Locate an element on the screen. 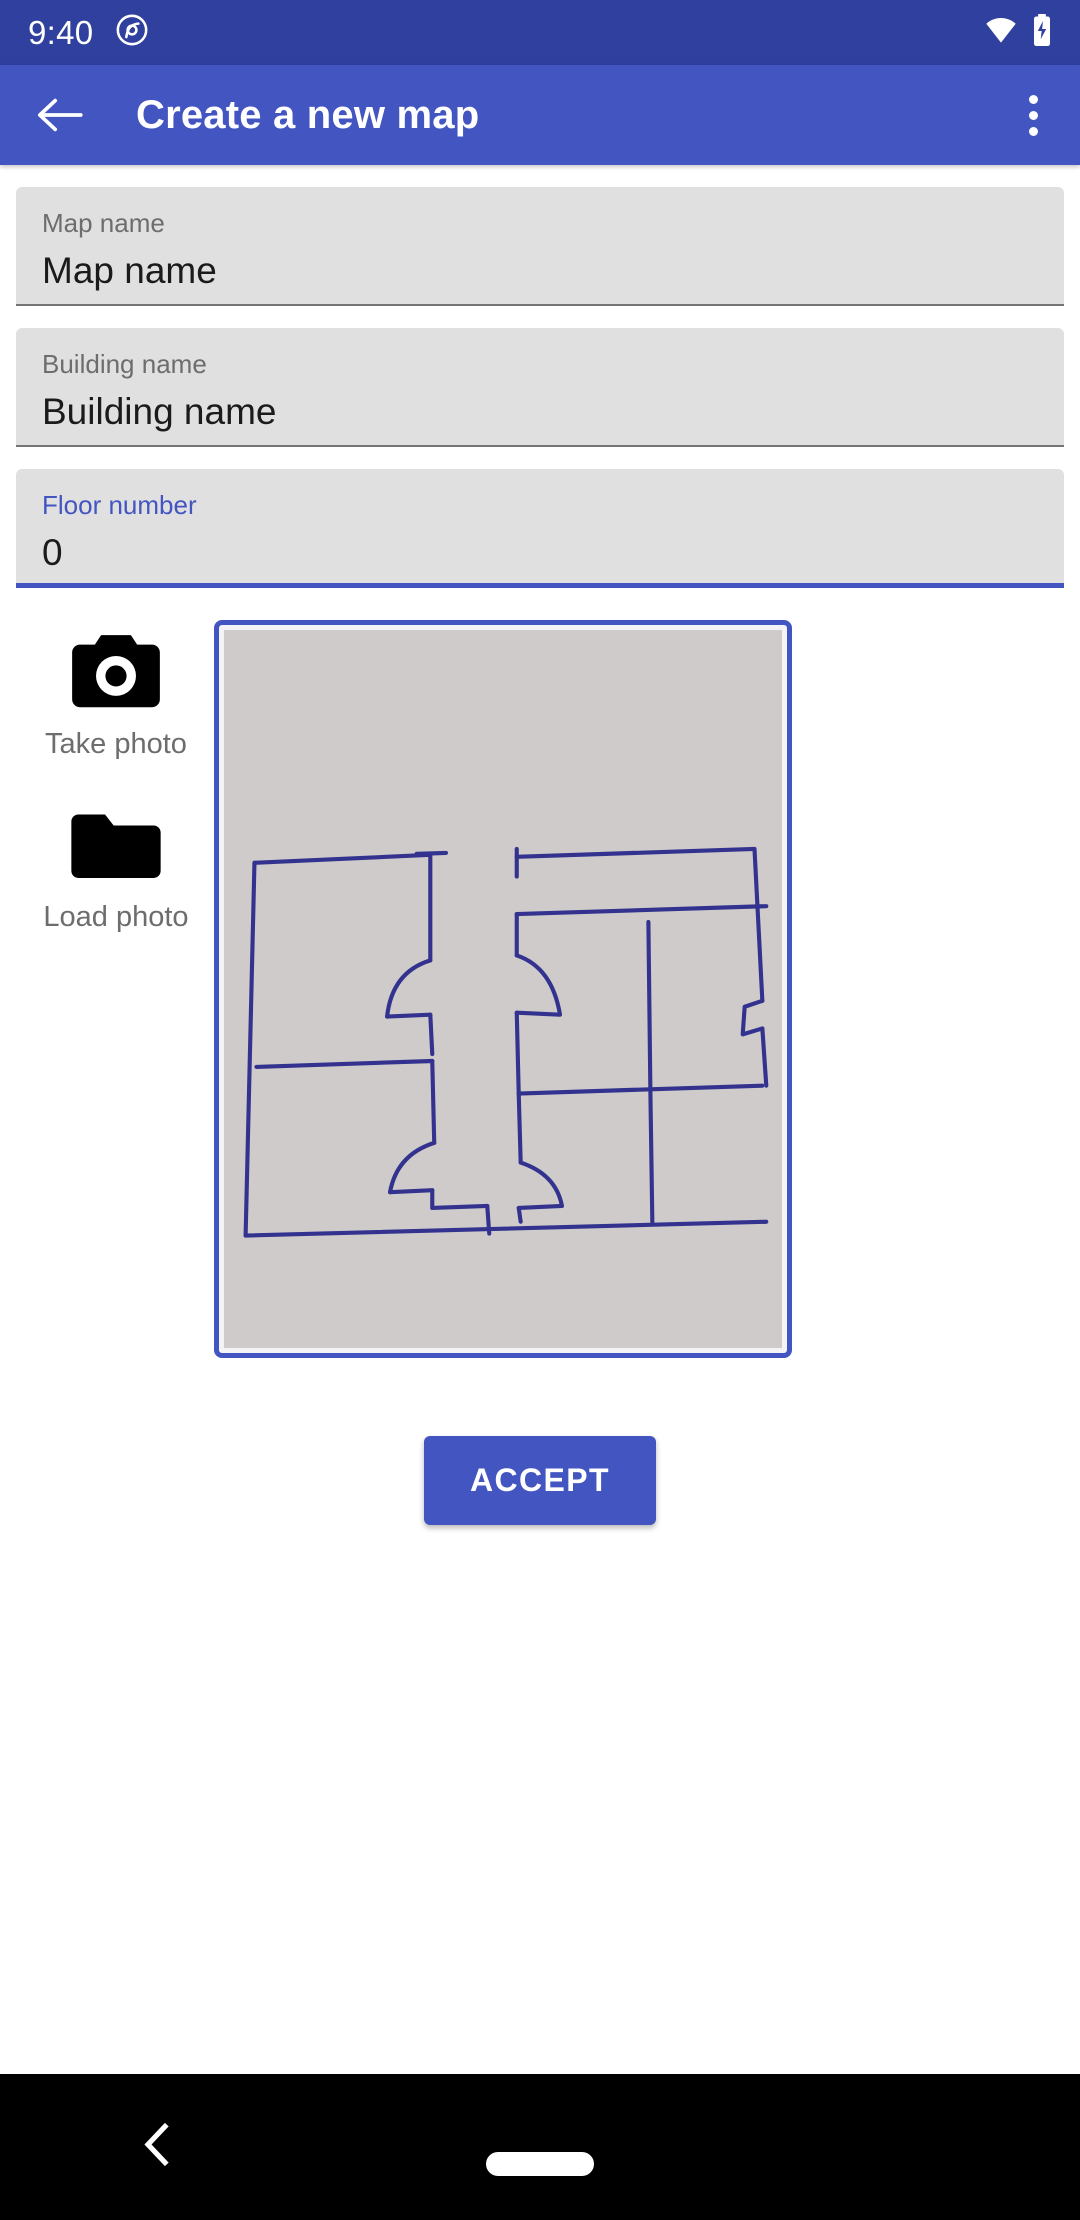 This screenshot has height=2220, width=1080. building-name-field: Building name Building name is located at coordinates (540, 388).